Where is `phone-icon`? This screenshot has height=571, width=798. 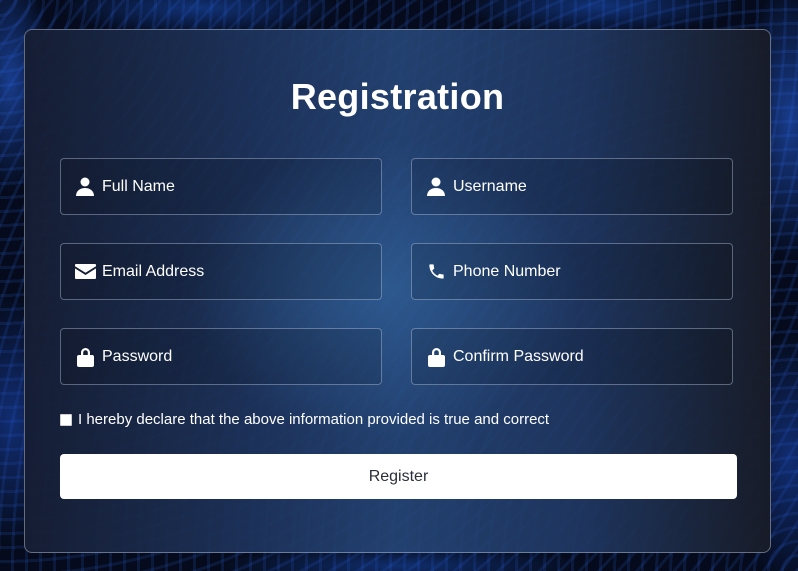 phone-icon is located at coordinates (436, 272).